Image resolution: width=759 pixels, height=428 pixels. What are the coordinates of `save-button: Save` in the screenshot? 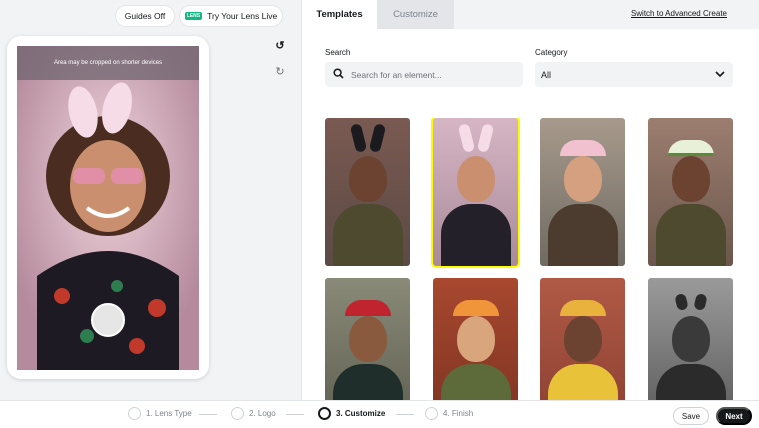 It's located at (691, 416).